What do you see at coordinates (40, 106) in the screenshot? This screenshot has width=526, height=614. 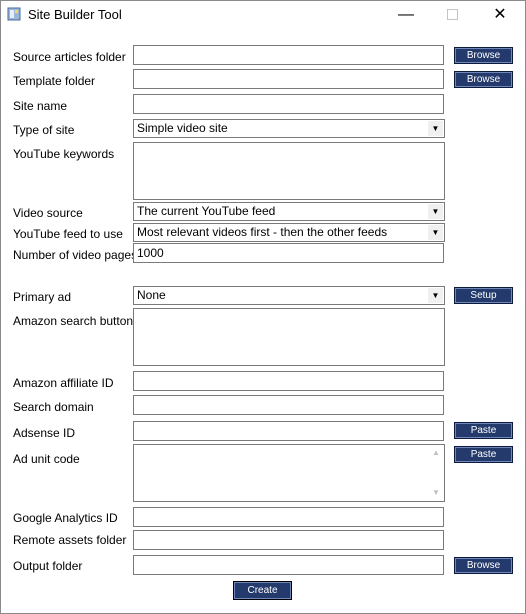 I see `site-name-label: Site name` at bounding box center [40, 106].